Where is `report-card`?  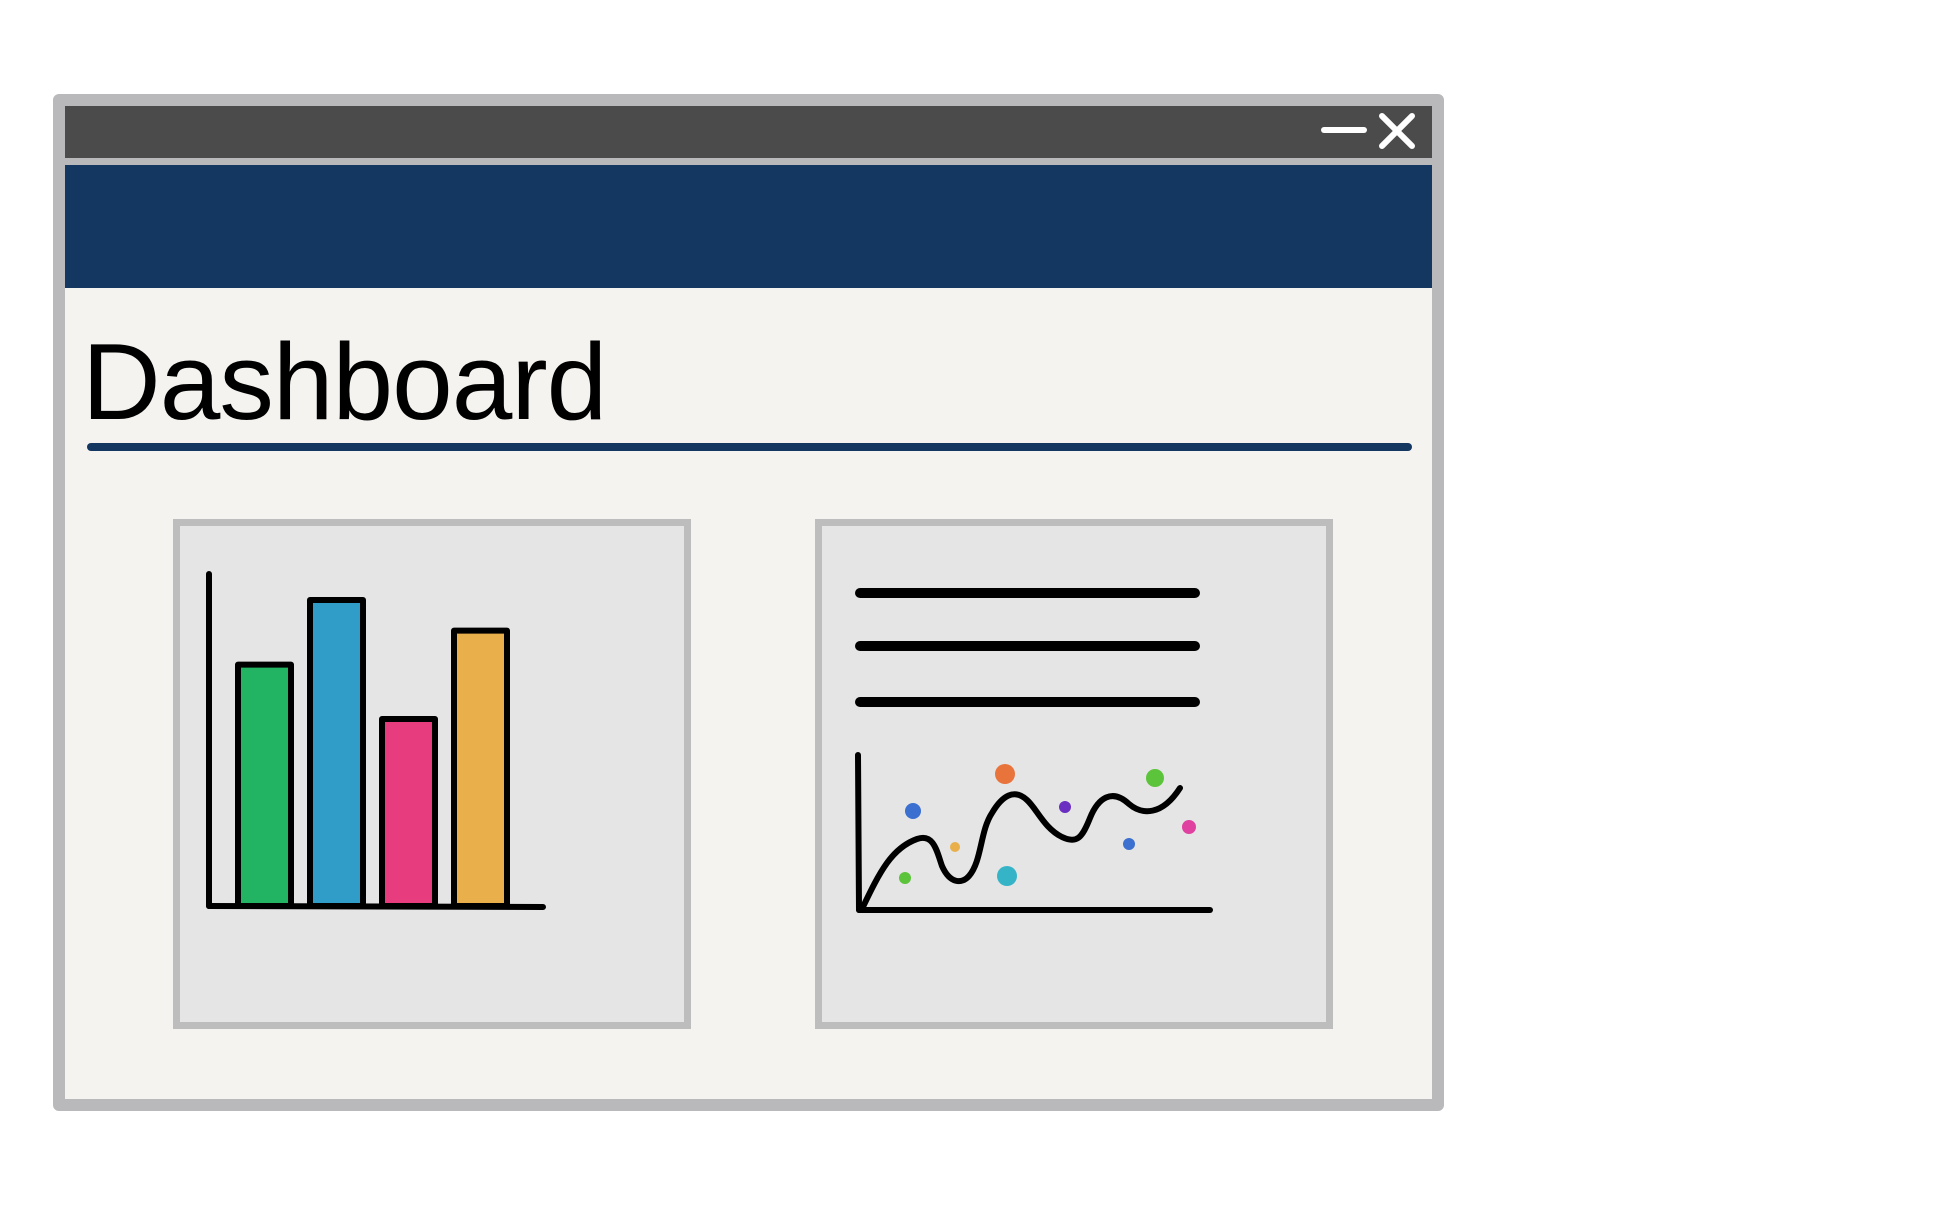 report-card is located at coordinates (1074, 774).